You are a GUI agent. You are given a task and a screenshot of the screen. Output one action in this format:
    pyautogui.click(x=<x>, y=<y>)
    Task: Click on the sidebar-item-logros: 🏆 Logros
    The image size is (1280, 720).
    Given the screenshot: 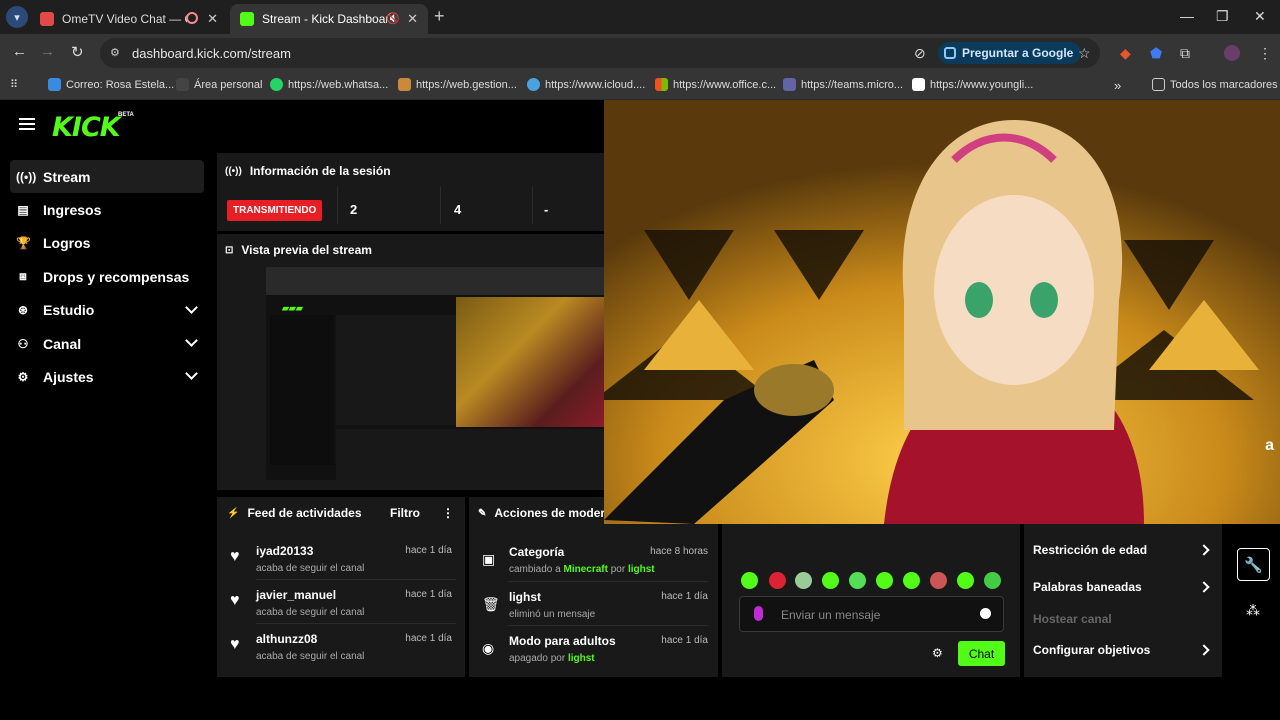 What is the action you would take?
    pyautogui.click(x=107, y=243)
    